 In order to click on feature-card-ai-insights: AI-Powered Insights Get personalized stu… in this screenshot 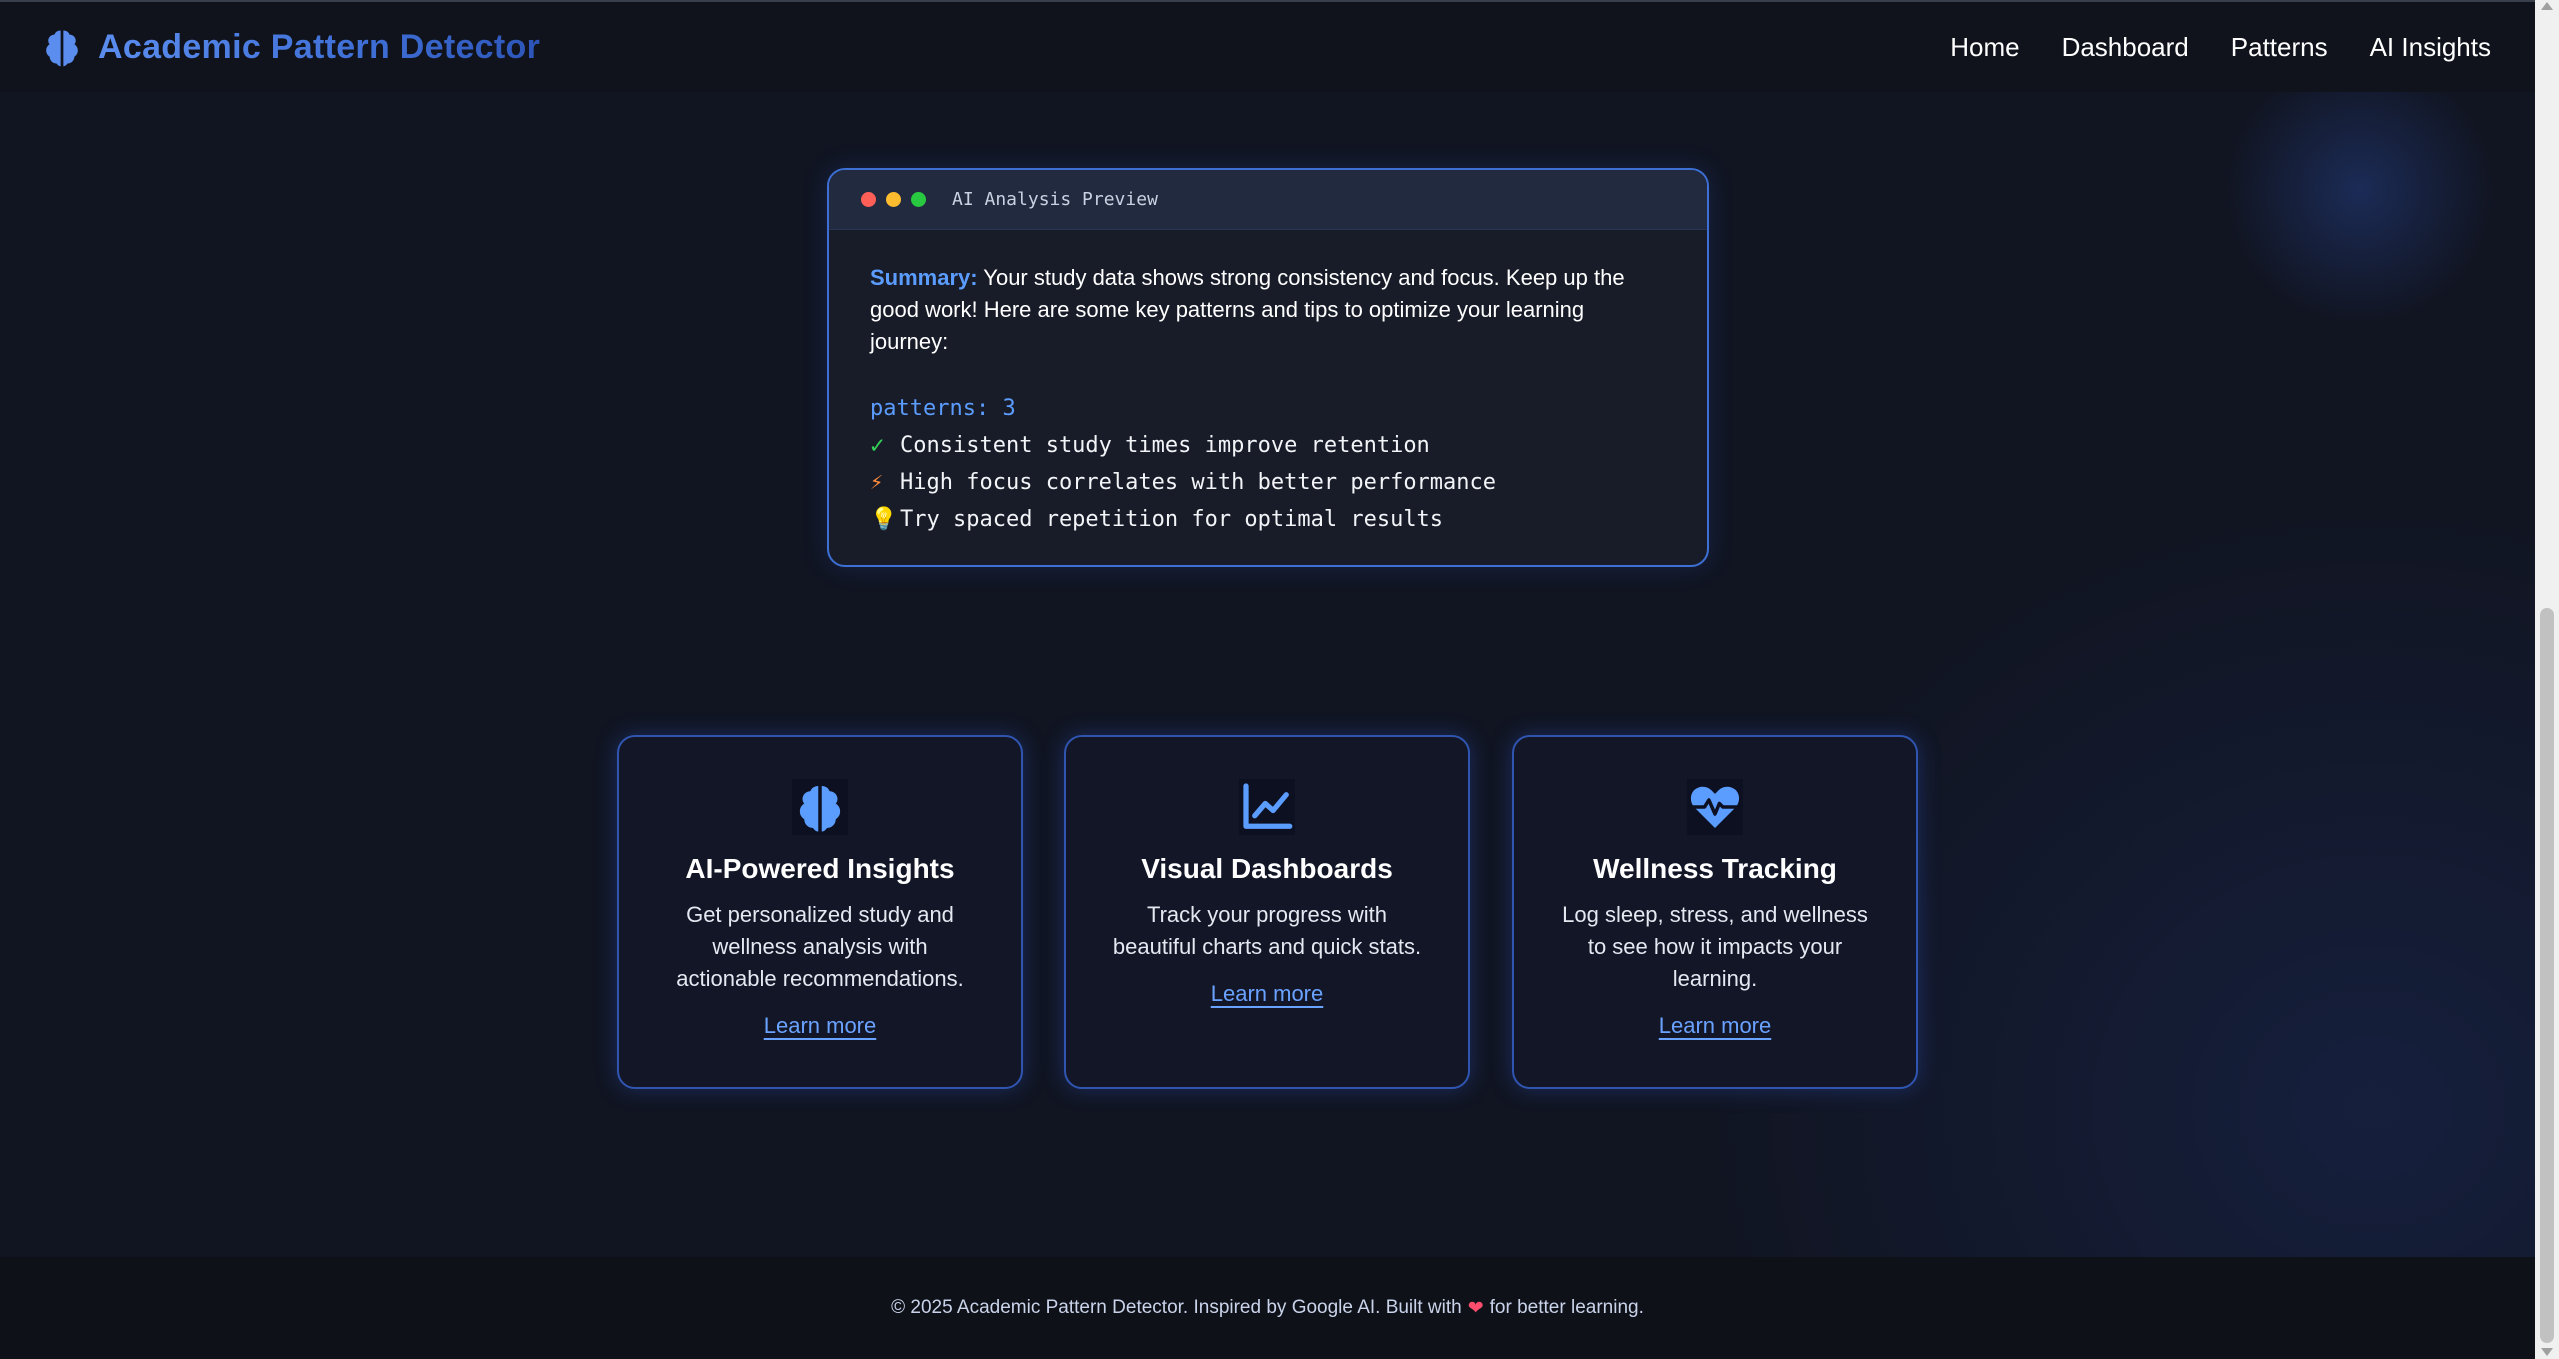, I will do `click(820, 912)`.